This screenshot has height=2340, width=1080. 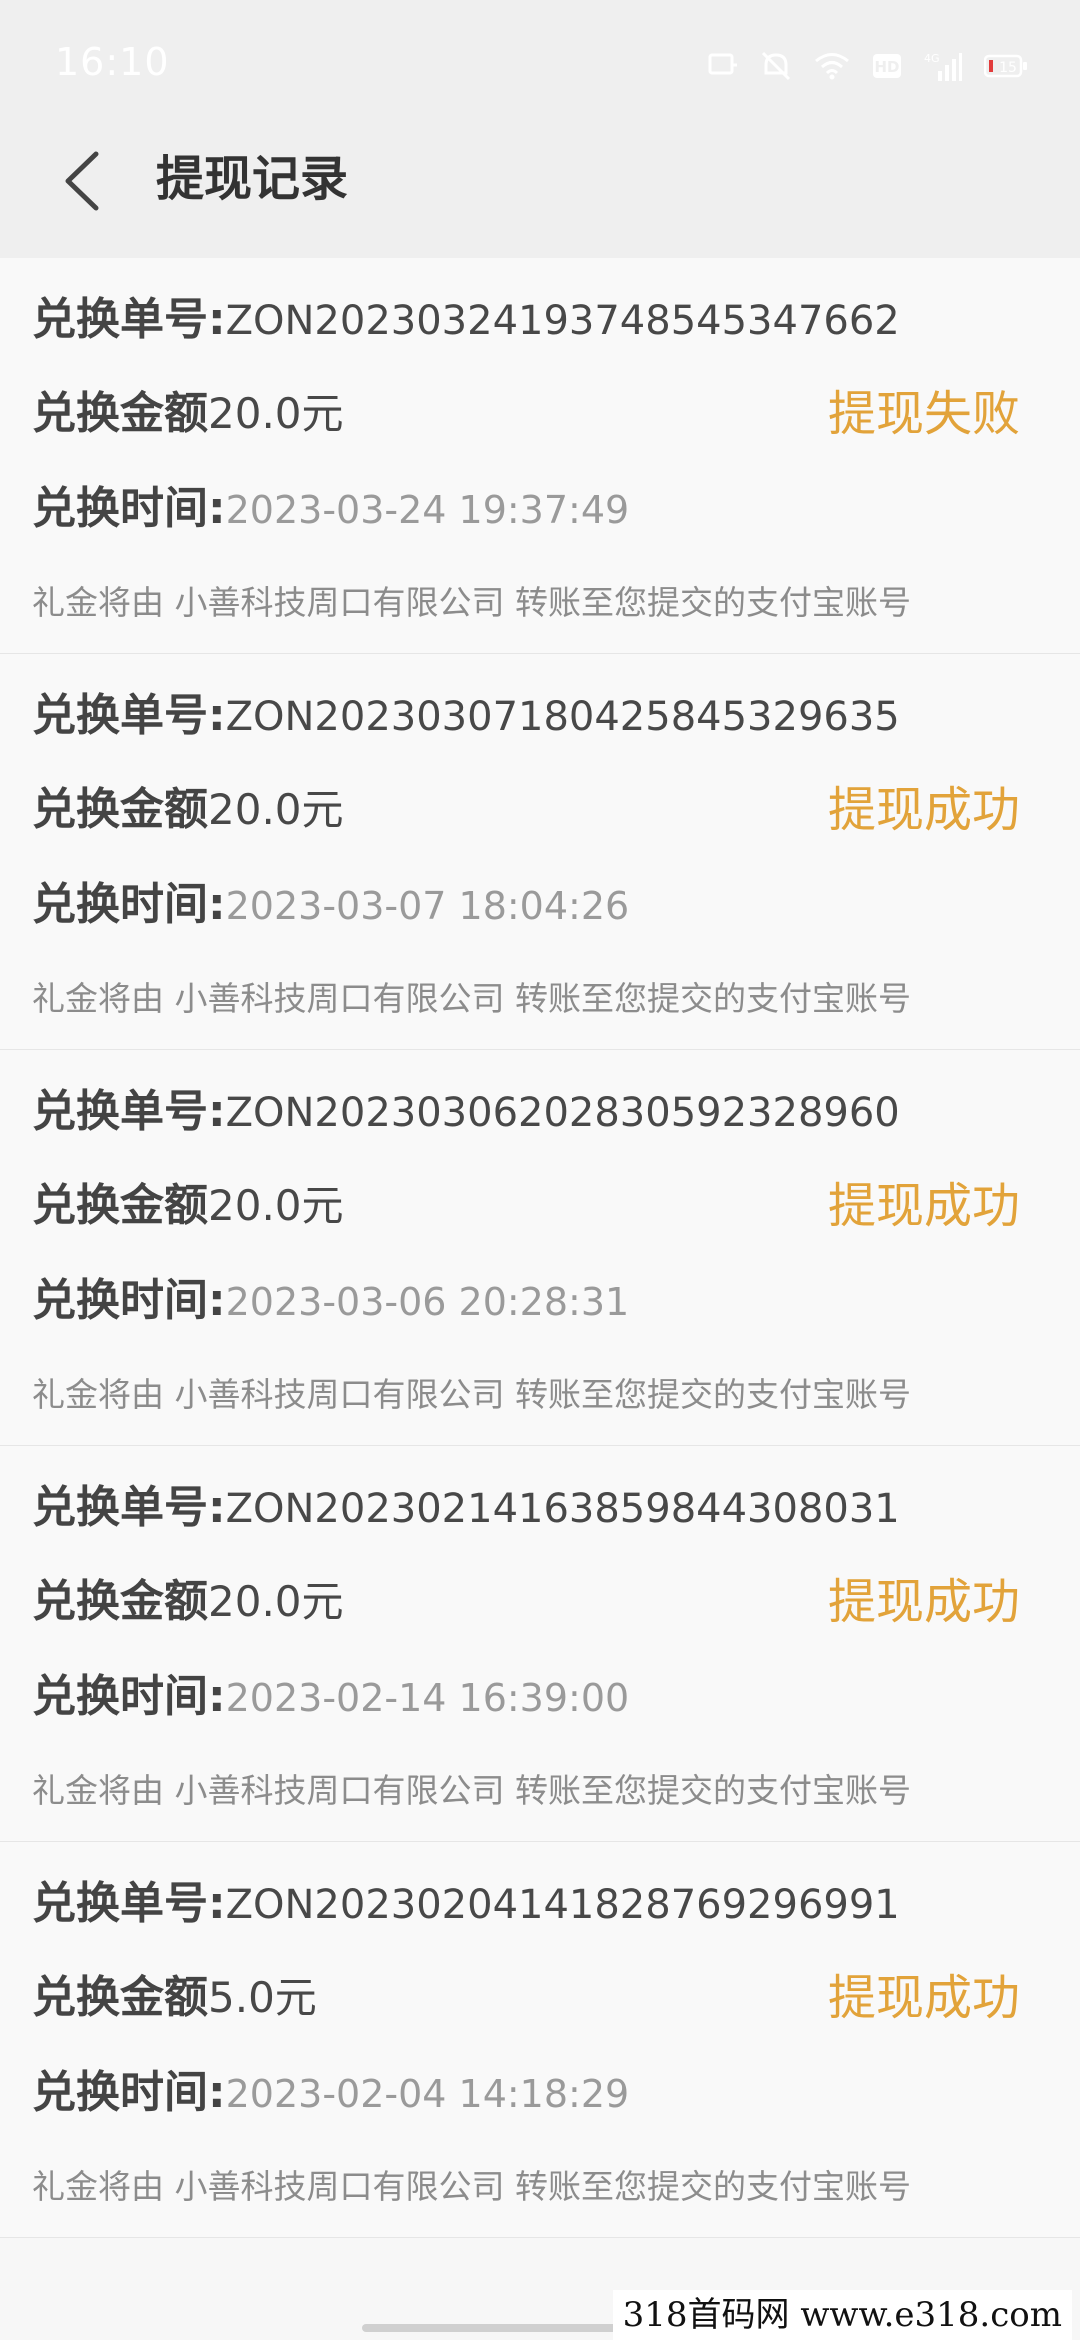 What do you see at coordinates (427, 1302) in the screenshot?
I see `time-value: 2023-03-06 20:28:31` at bounding box center [427, 1302].